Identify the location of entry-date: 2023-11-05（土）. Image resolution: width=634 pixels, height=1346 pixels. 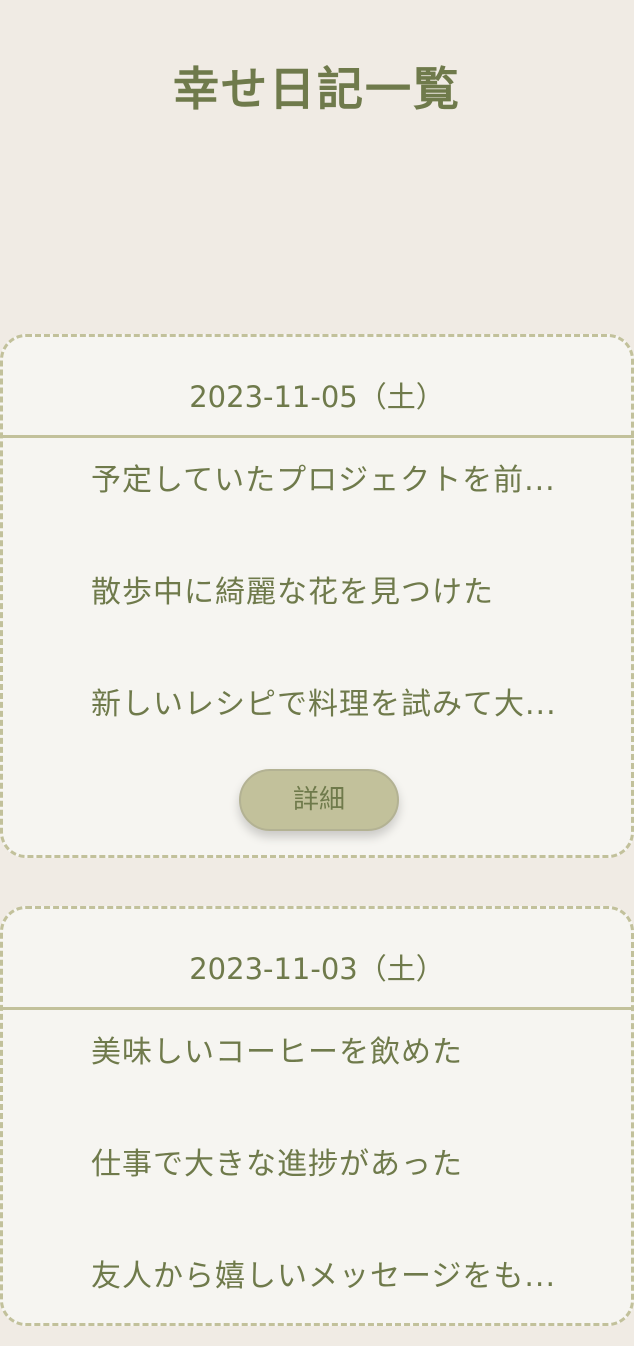
(317, 387).